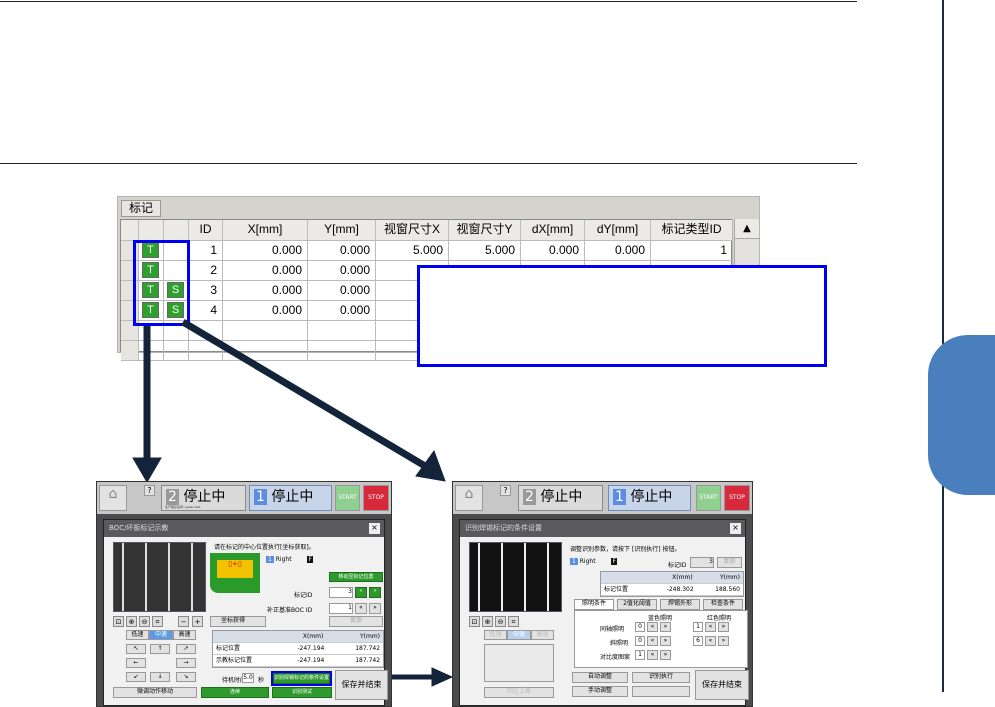  I want to click on blank-button, so click(661, 691).